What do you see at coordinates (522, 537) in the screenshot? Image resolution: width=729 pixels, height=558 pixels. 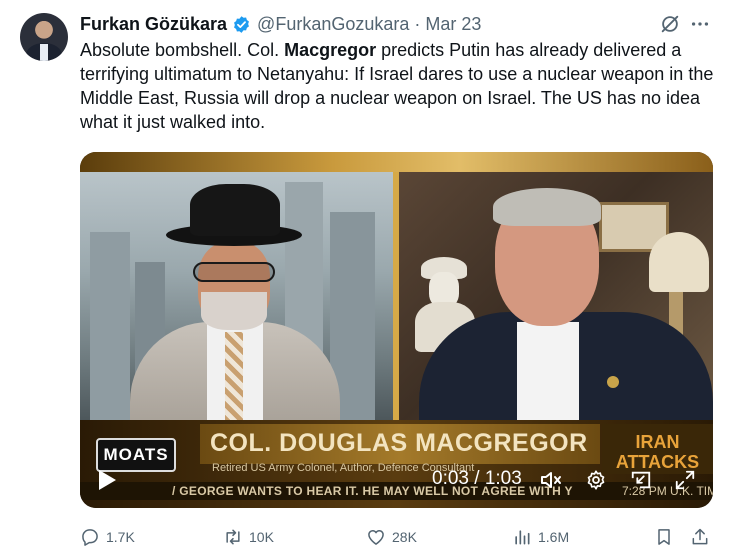 I see `views-icon` at bounding box center [522, 537].